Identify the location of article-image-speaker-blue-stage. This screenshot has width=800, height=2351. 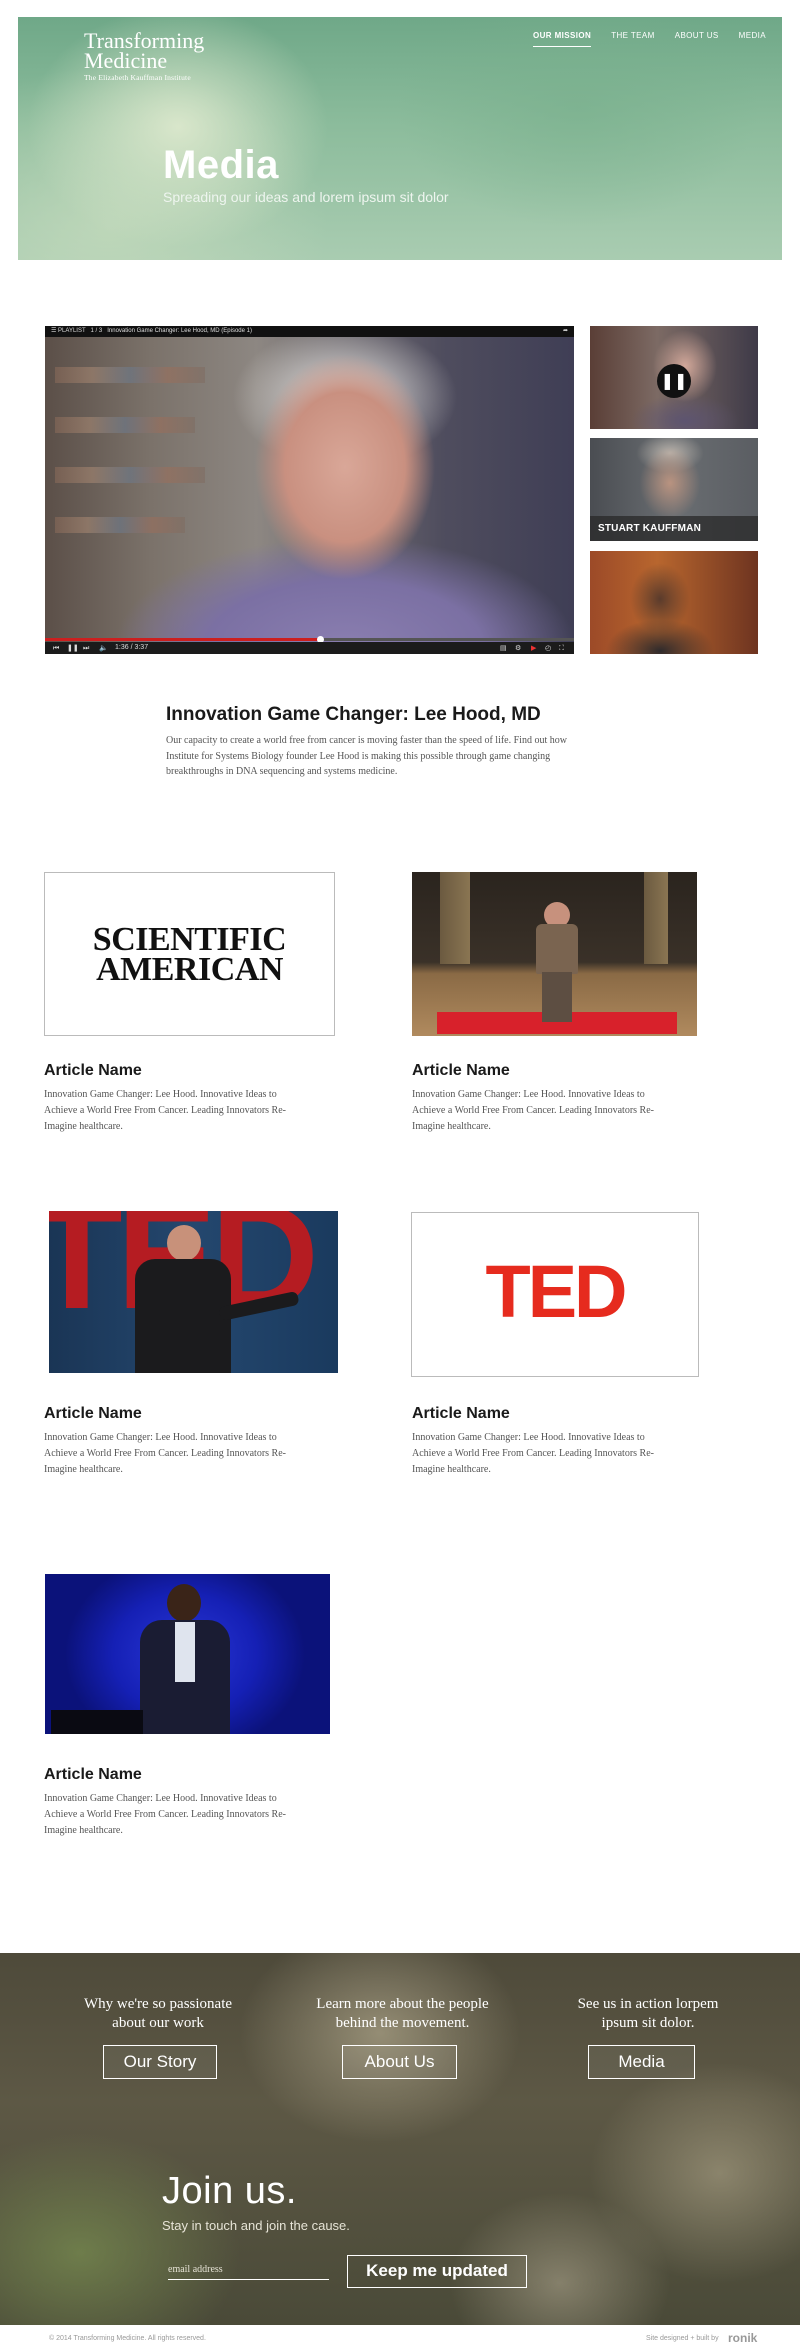
(187, 1654).